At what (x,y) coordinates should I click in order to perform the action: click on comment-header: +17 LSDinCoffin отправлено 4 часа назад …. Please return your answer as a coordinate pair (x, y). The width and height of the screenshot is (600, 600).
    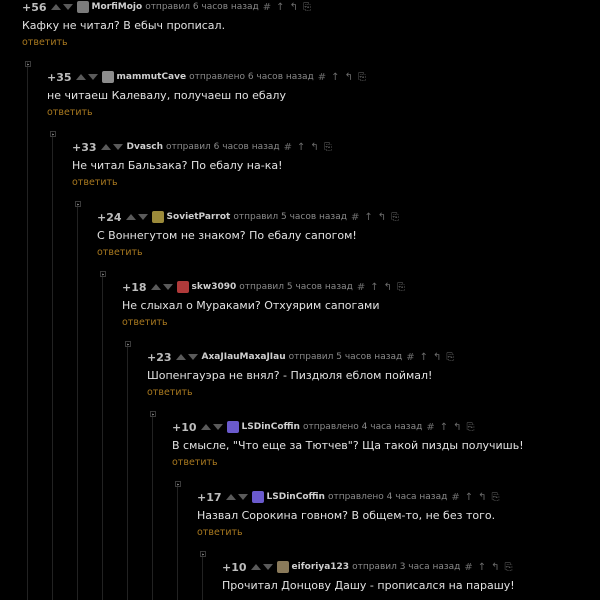
    Looking at the image, I should click on (351, 497).